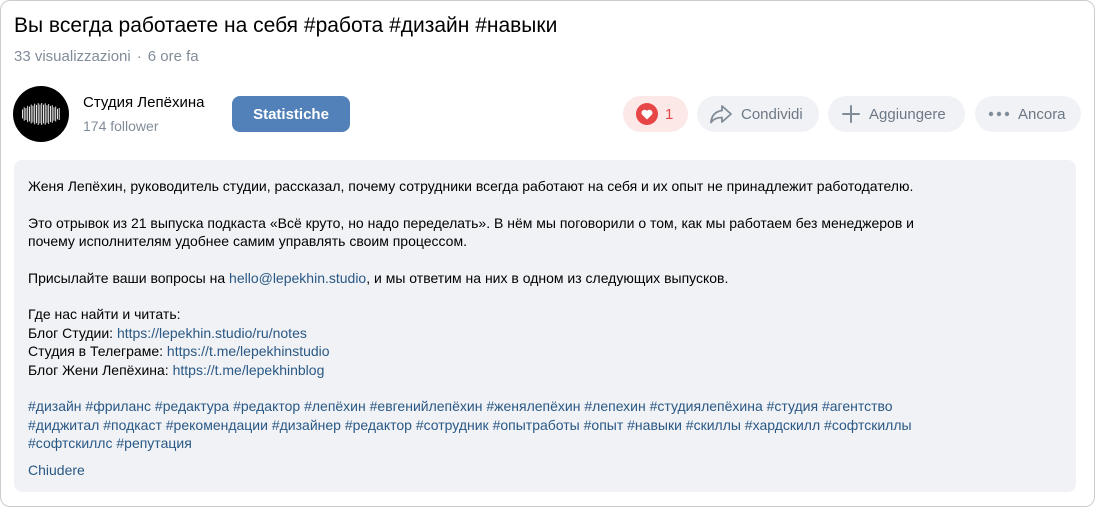  What do you see at coordinates (173, 56) in the screenshot?
I see `upload-time: 6 ore fa` at bounding box center [173, 56].